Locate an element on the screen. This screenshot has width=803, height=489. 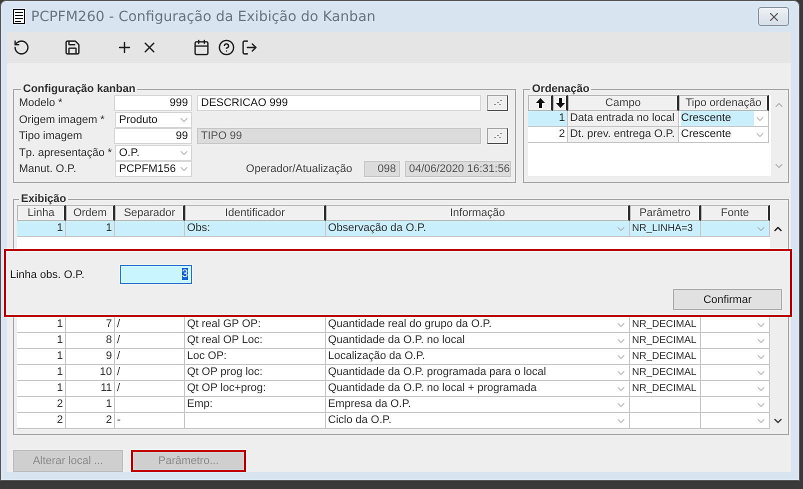
move-up-button is located at coordinates (540, 103).